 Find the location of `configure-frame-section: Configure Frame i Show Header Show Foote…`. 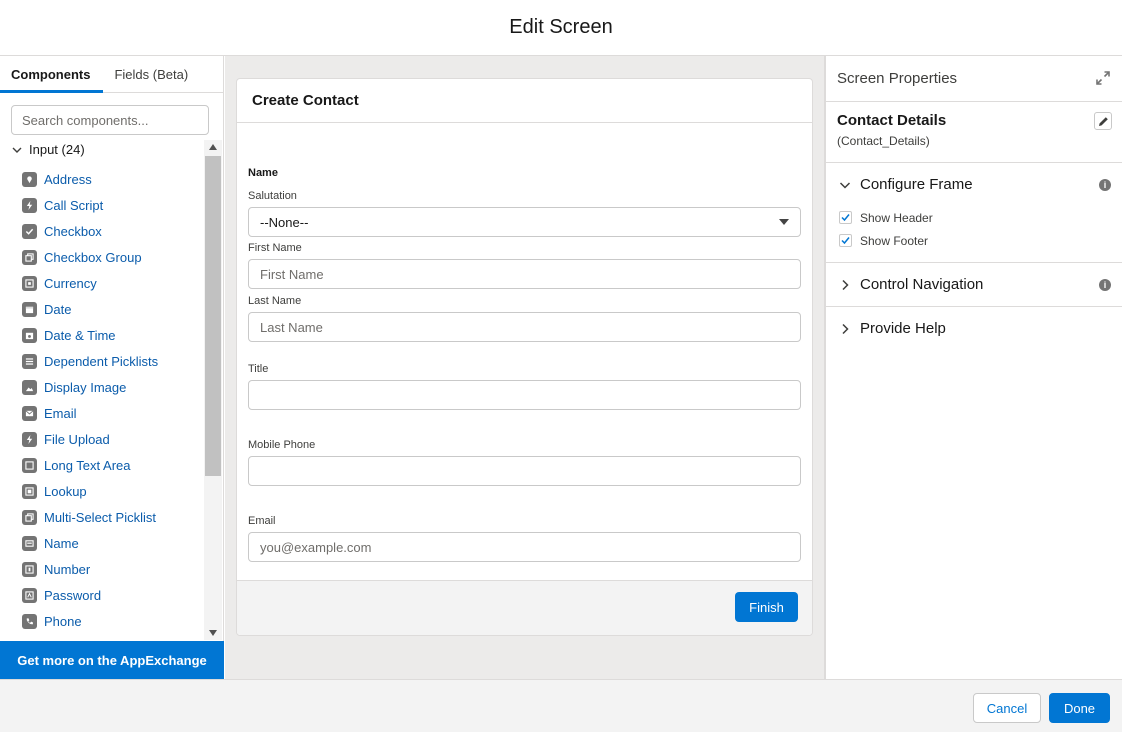

configure-frame-section: Configure Frame i Show Header Show Foote… is located at coordinates (974, 213).